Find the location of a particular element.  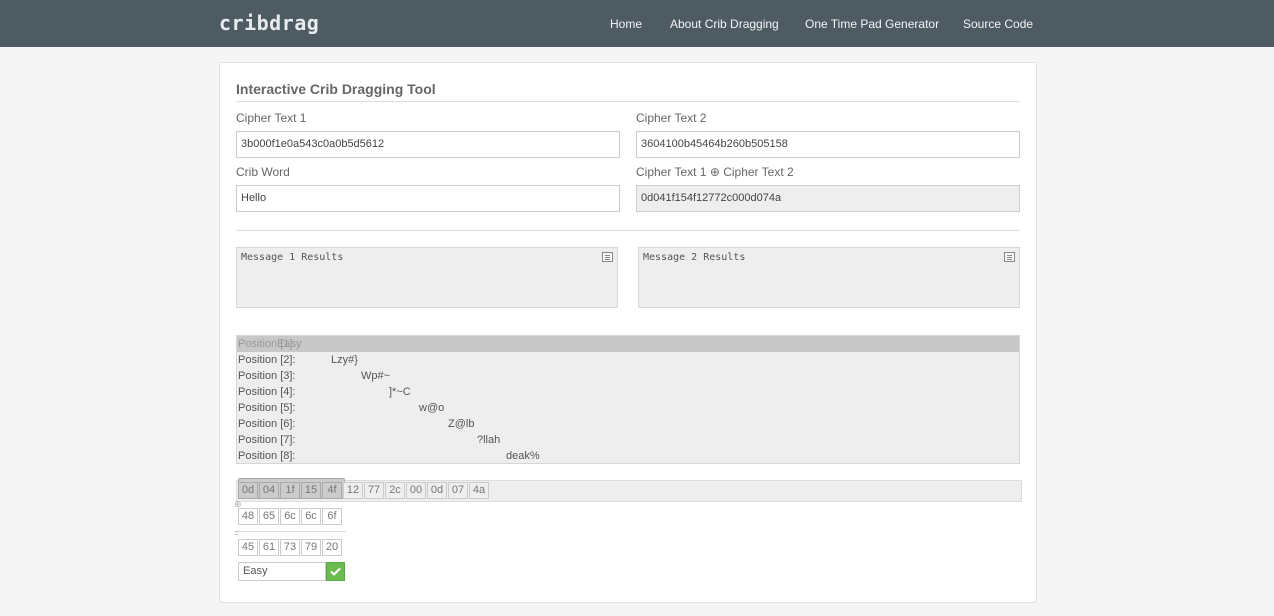

inputs-divider is located at coordinates (628, 230).